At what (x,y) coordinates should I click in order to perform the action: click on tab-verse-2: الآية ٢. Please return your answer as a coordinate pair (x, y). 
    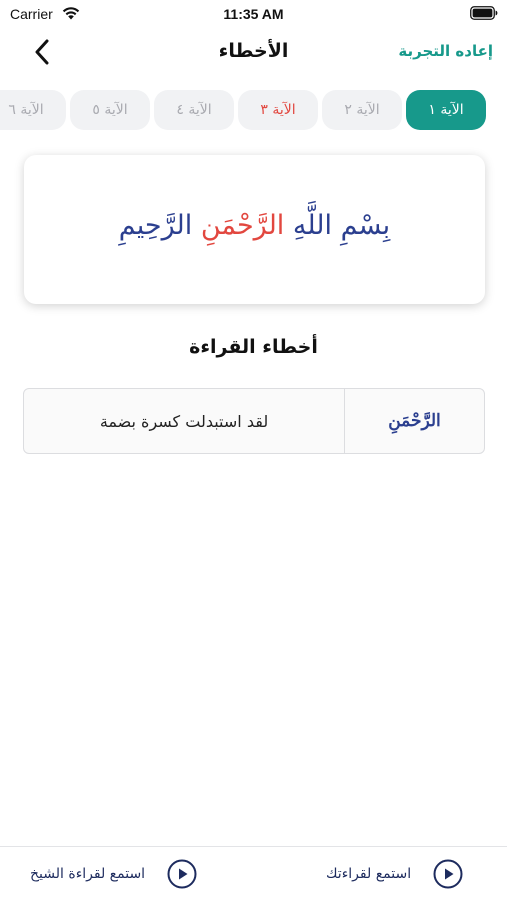
    Looking at the image, I should click on (362, 110).